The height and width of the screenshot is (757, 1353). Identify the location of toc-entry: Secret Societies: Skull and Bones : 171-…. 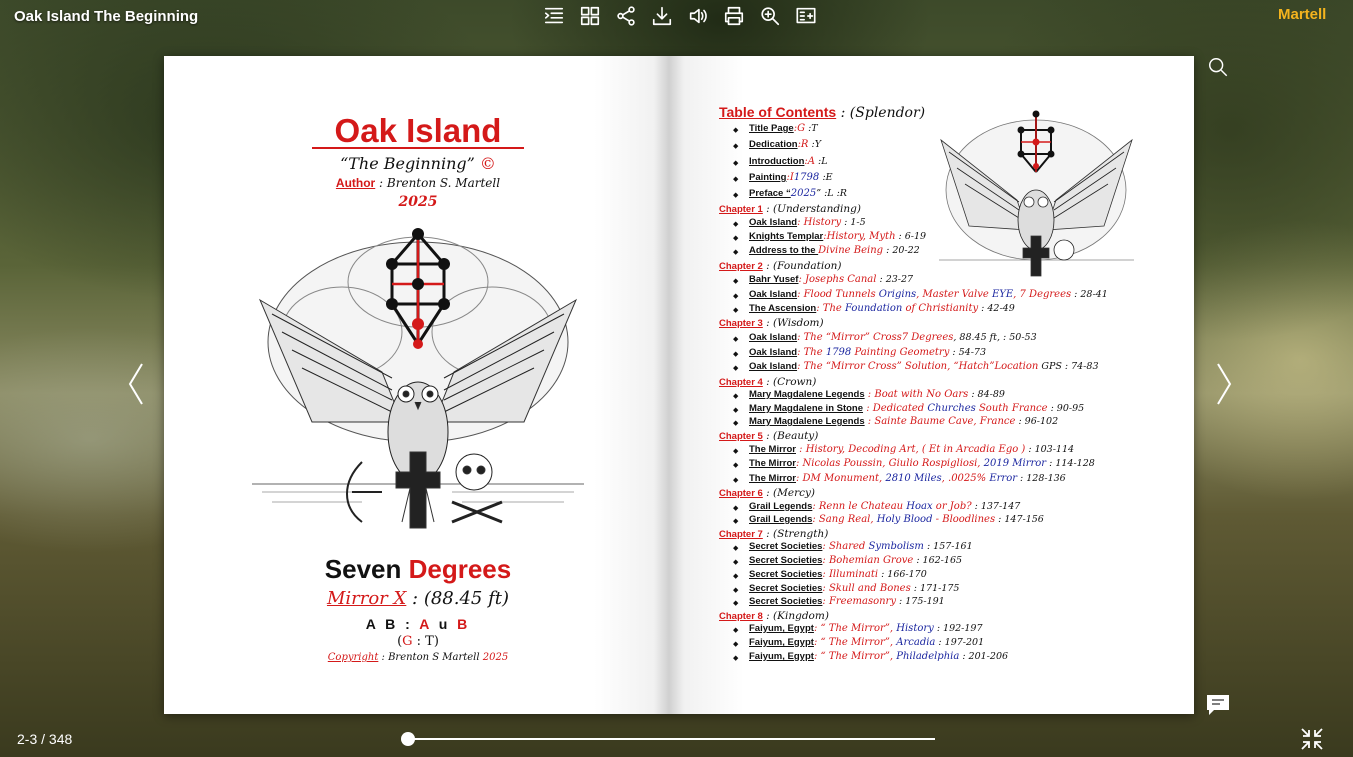
(846, 589).